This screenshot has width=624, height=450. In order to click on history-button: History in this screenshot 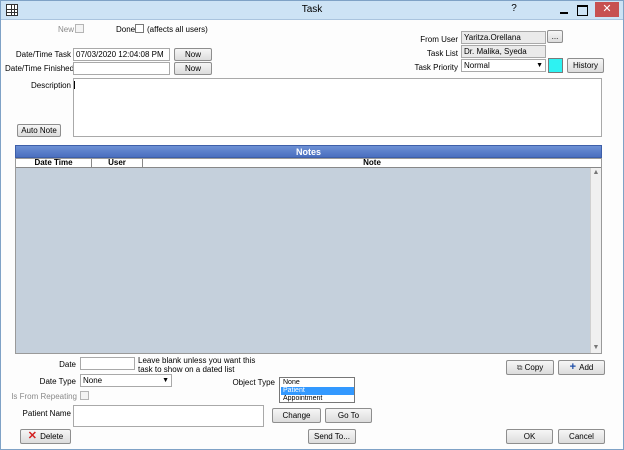, I will do `click(585, 65)`.